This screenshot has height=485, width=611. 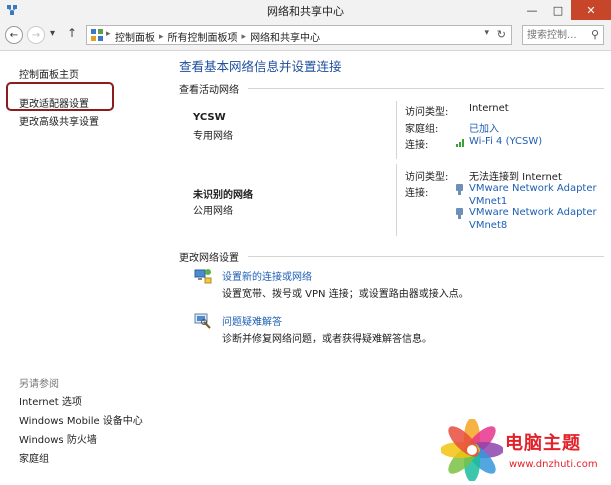 What do you see at coordinates (533, 188) in the screenshot?
I see `vmnet1-connection-link: VMware Network Adapter` at bounding box center [533, 188].